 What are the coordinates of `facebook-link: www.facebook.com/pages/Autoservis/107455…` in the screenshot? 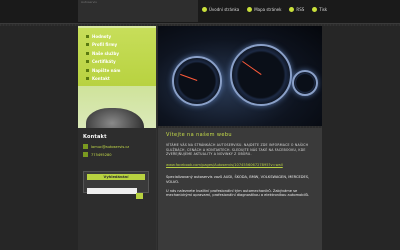 It's located at (240, 165).